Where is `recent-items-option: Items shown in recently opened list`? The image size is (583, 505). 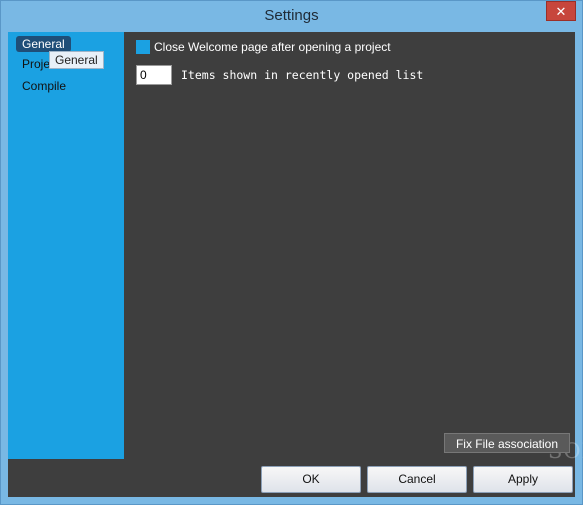 recent-items-option: Items shown in recently opened list is located at coordinates (279, 75).